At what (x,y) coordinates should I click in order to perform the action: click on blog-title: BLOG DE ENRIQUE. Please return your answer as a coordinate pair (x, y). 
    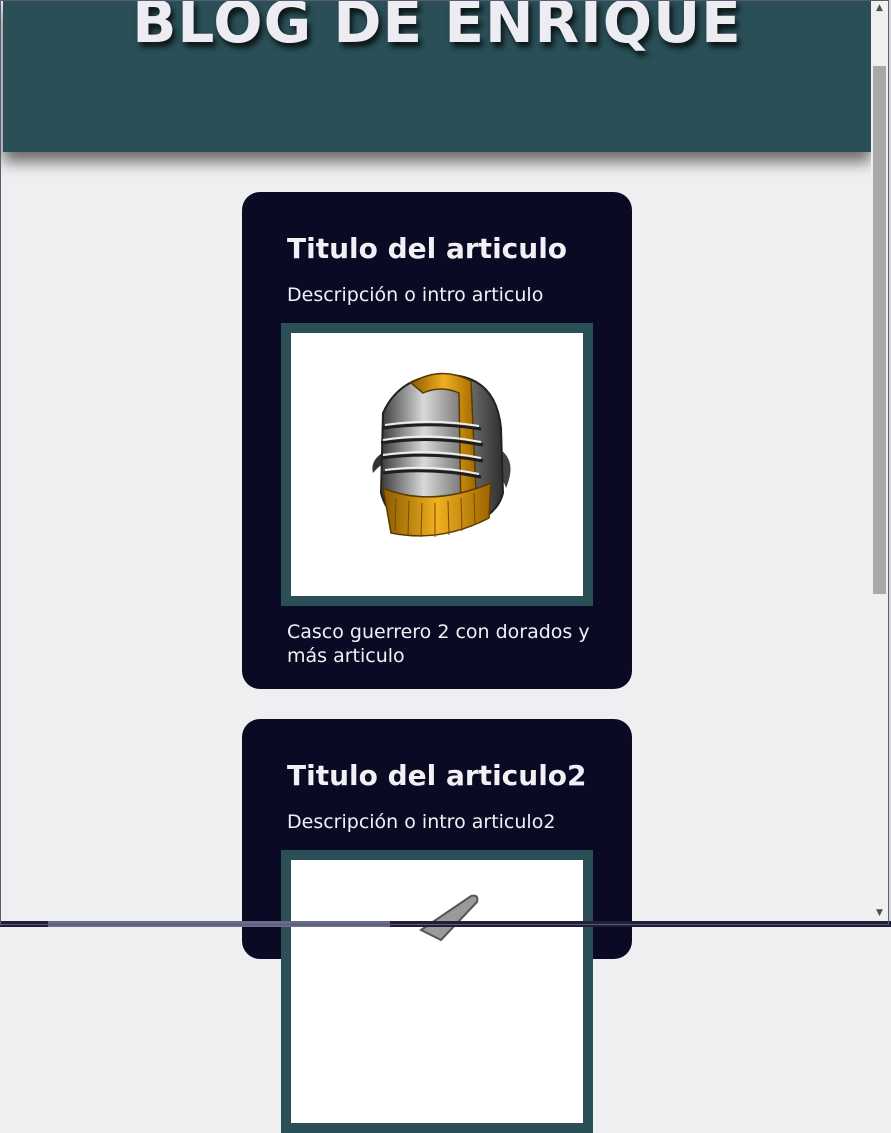
    Looking at the image, I should click on (437, 28).